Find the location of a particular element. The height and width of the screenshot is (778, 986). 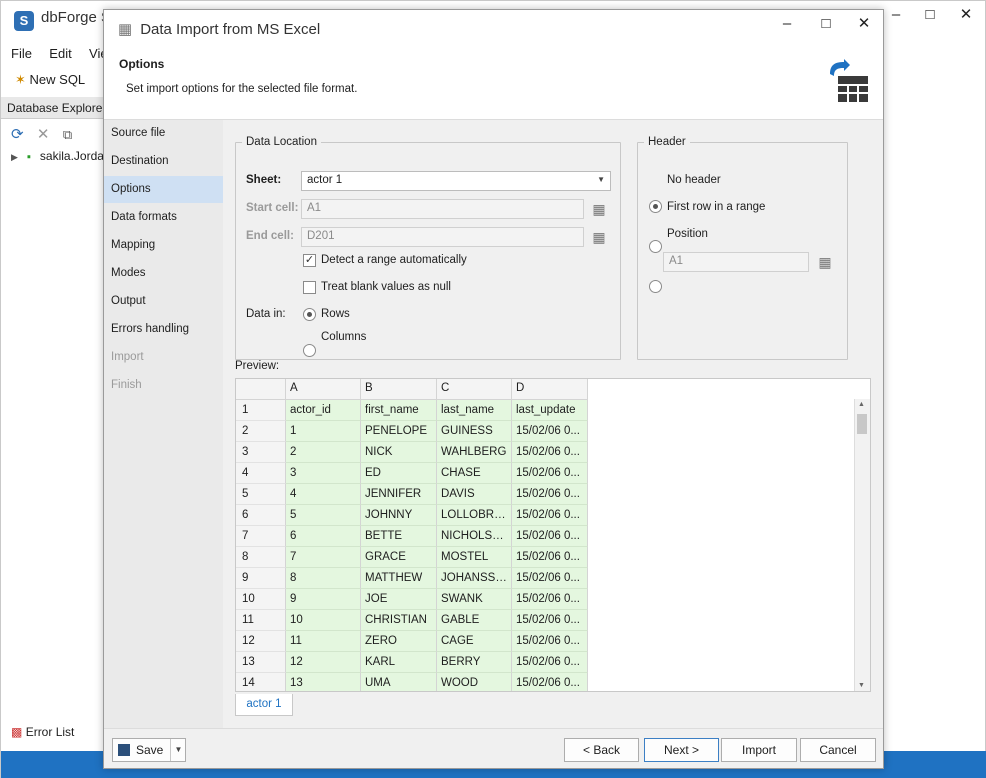

dialog-minimize-button: – is located at coordinates (787, 24).